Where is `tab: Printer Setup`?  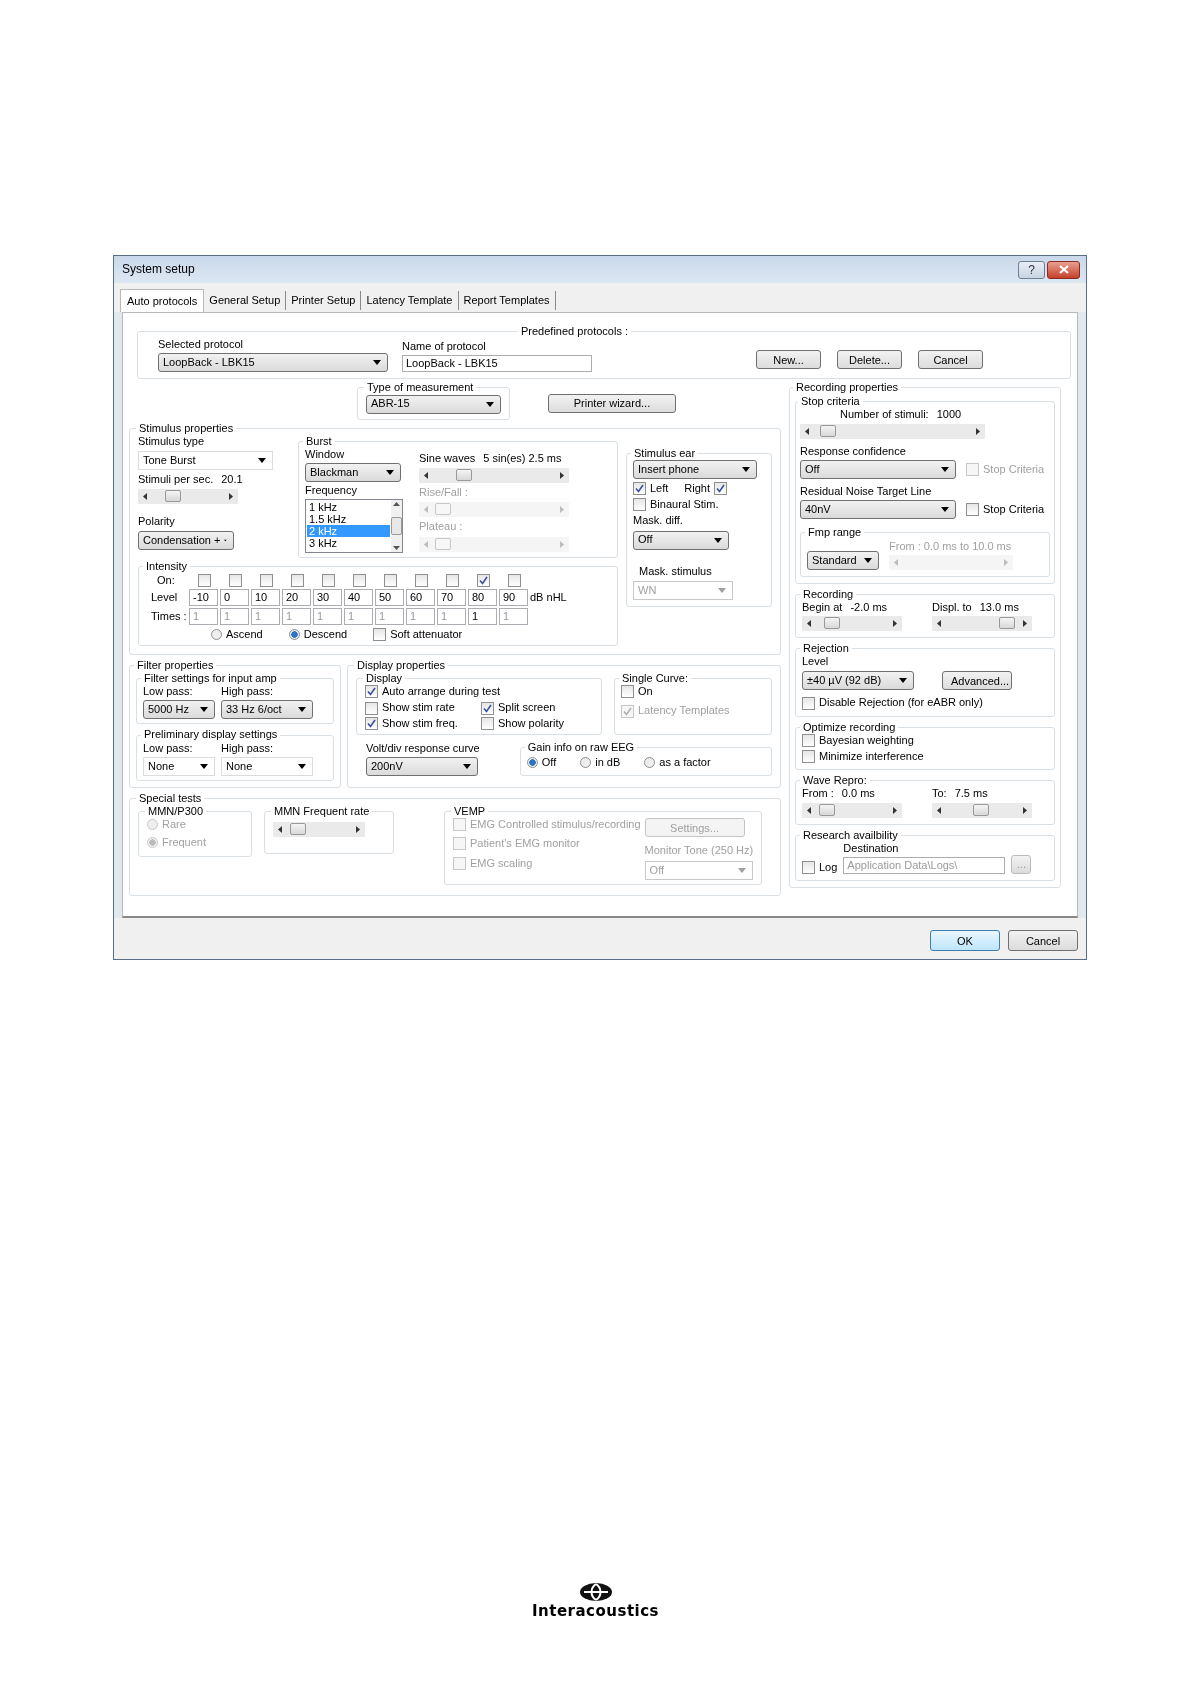
tab: Printer Setup is located at coordinates (324, 300).